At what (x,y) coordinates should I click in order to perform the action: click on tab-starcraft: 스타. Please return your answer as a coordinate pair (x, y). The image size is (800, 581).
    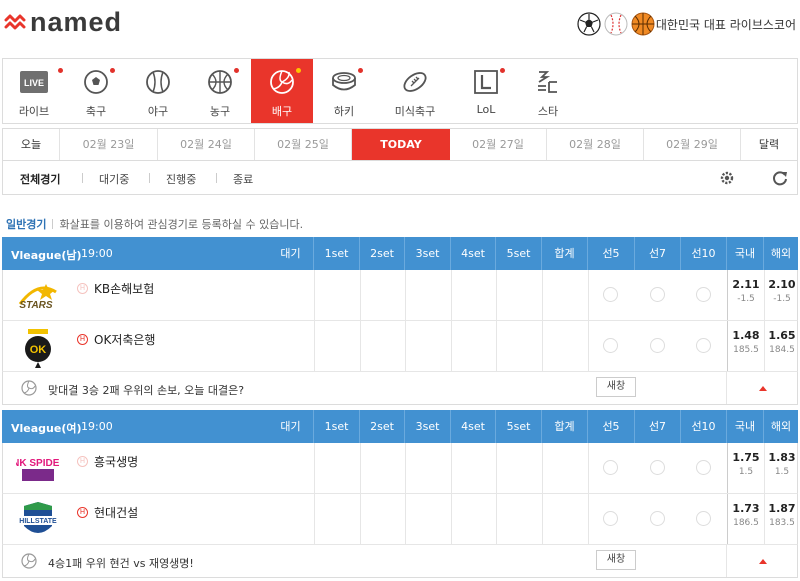
    Looking at the image, I should click on (548, 91).